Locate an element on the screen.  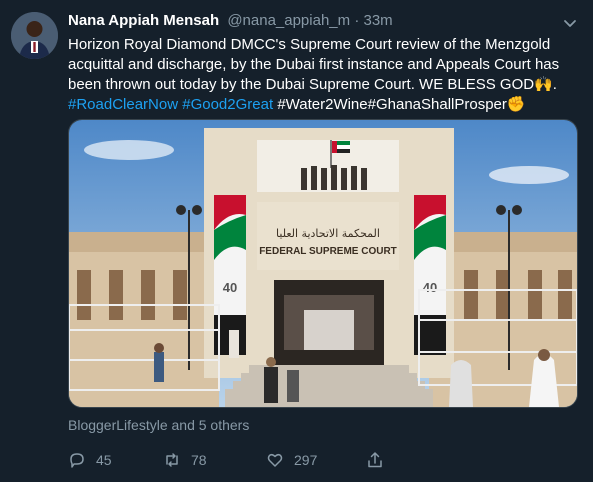
retweet-count: 78 is located at coordinates (199, 460).